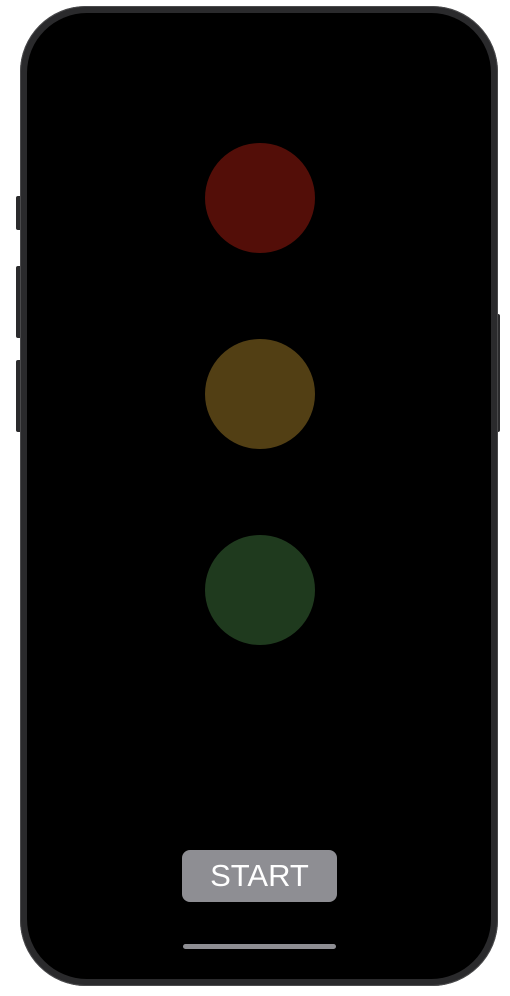  I want to click on start-button: START, so click(259, 876).